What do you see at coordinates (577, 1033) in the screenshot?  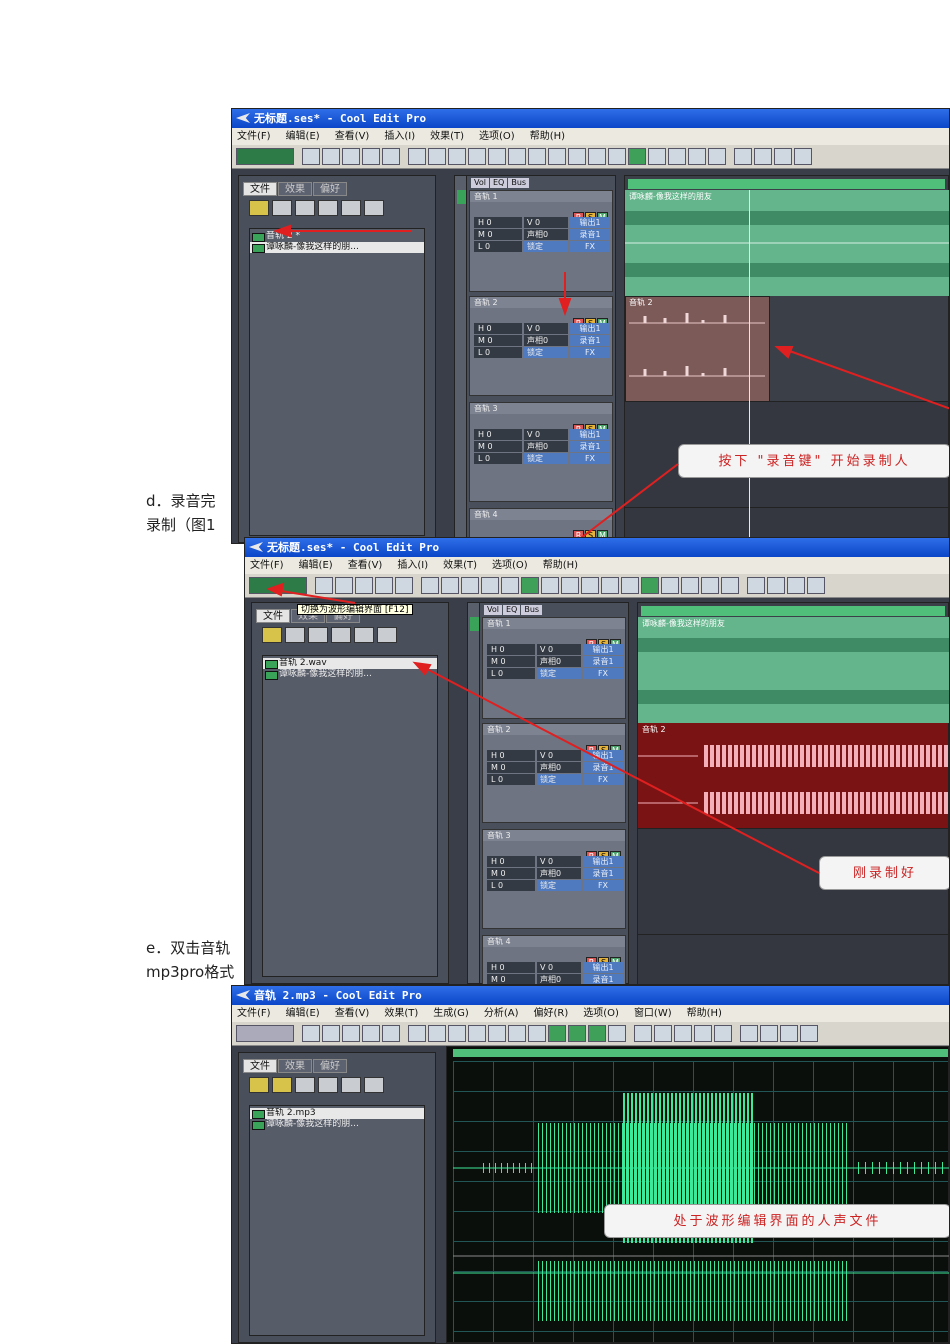 I see `level-icon` at bounding box center [577, 1033].